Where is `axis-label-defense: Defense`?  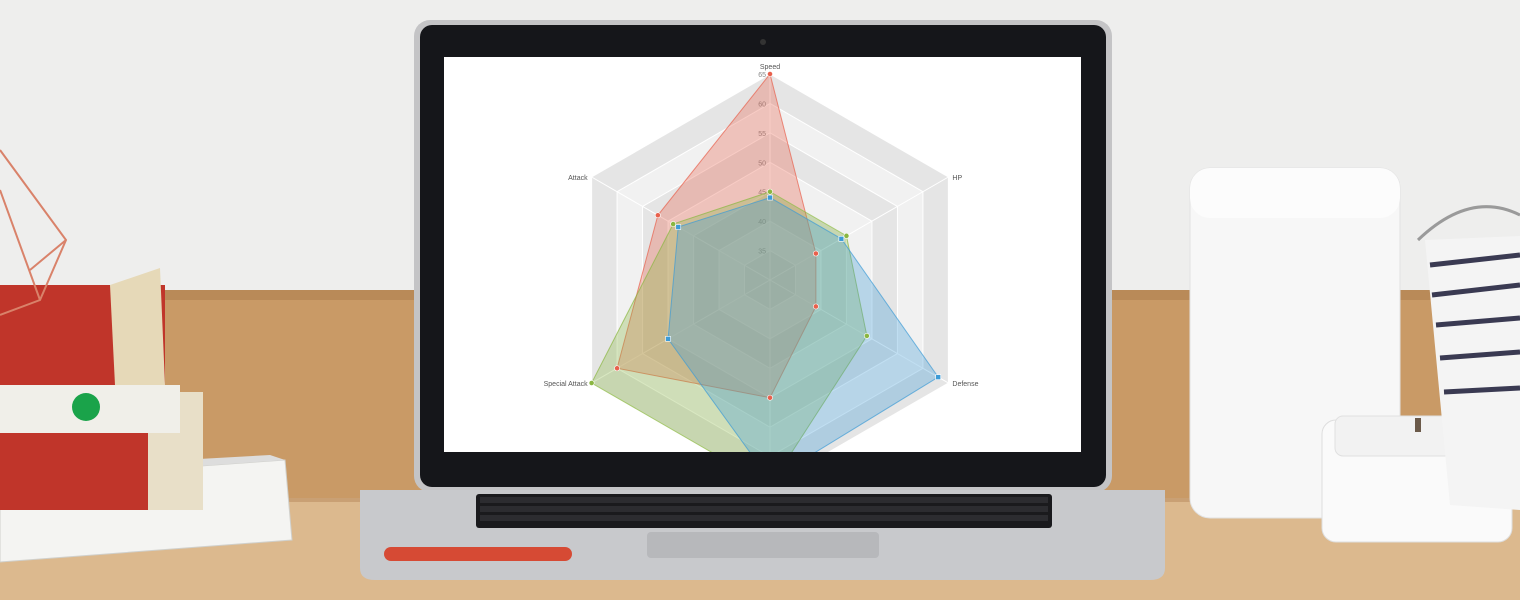 axis-label-defense: Defense is located at coordinates (965, 384).